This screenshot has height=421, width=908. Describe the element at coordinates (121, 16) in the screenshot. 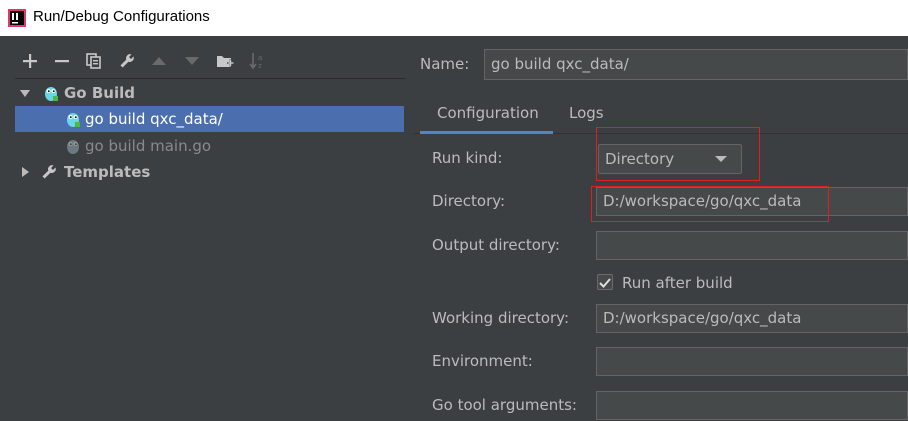

I see `window-title: Run/Debug Configurations` at that location.